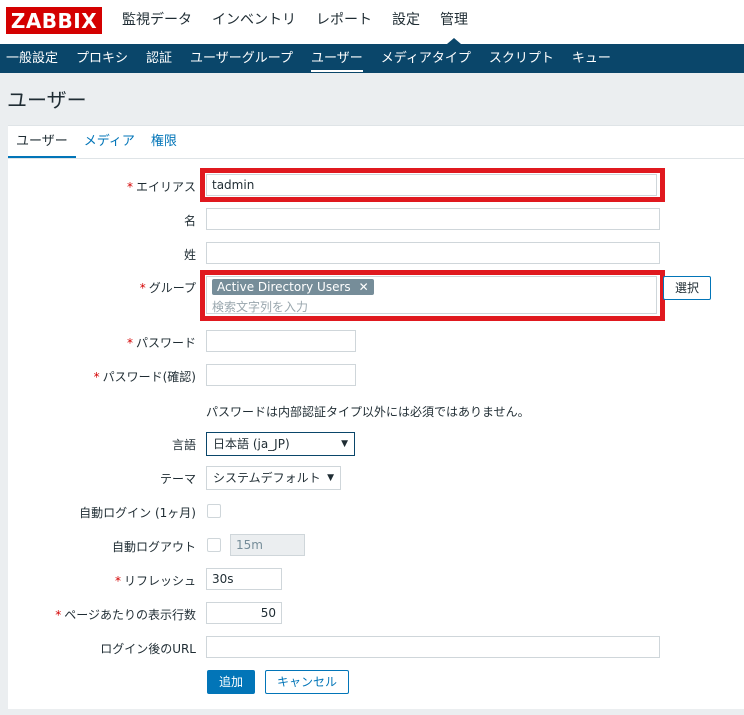 The height and width of the screenshot is (715, 744). Describe the element at coordinates (431, 295) in the screenshot. I see `groups-multiselect: Active Directory Users ✕ 検索文字列を入力` at that location.